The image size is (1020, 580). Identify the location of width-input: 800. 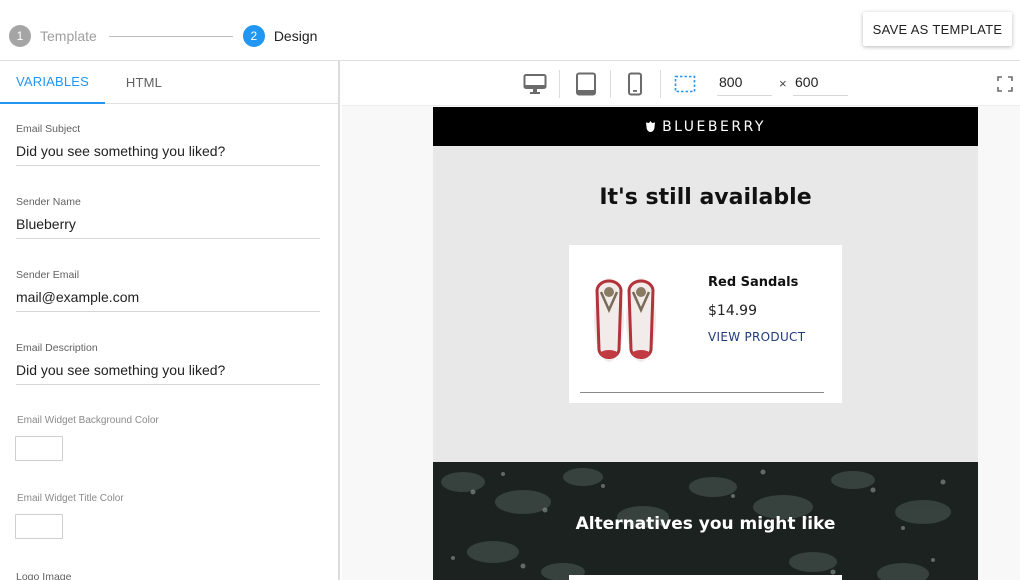
(744, 85).